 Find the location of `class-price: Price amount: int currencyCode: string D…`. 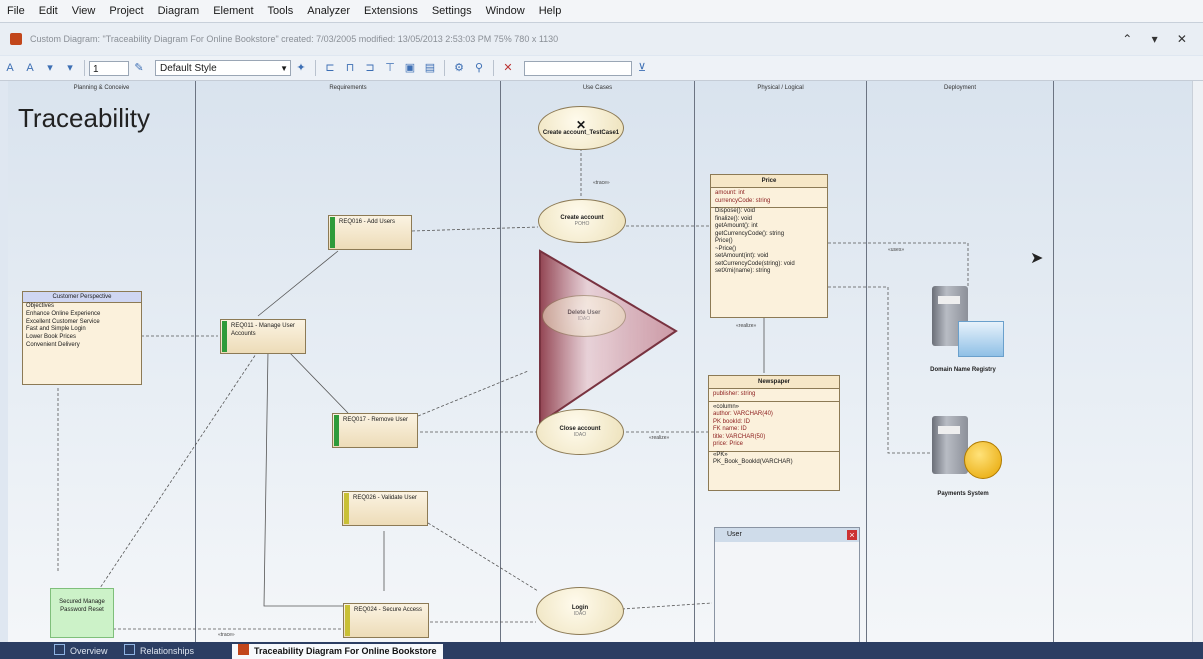

class-price: Price amount: int currencyCode: string D… is located at coordinates (769, 246).